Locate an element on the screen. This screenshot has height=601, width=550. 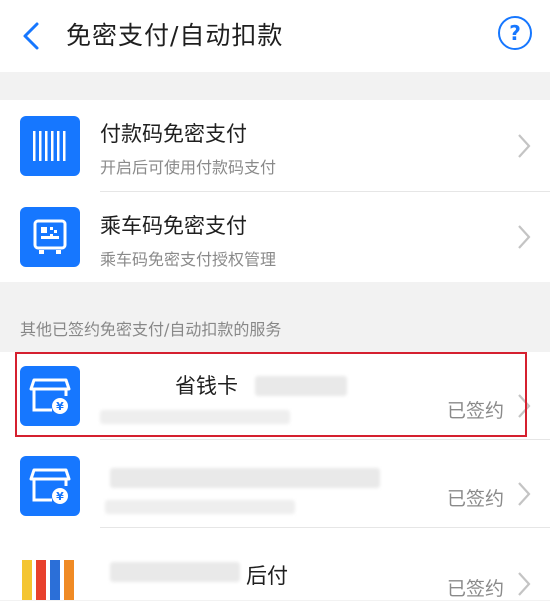
row-title: 后付 is located at coordinates (267, 576).